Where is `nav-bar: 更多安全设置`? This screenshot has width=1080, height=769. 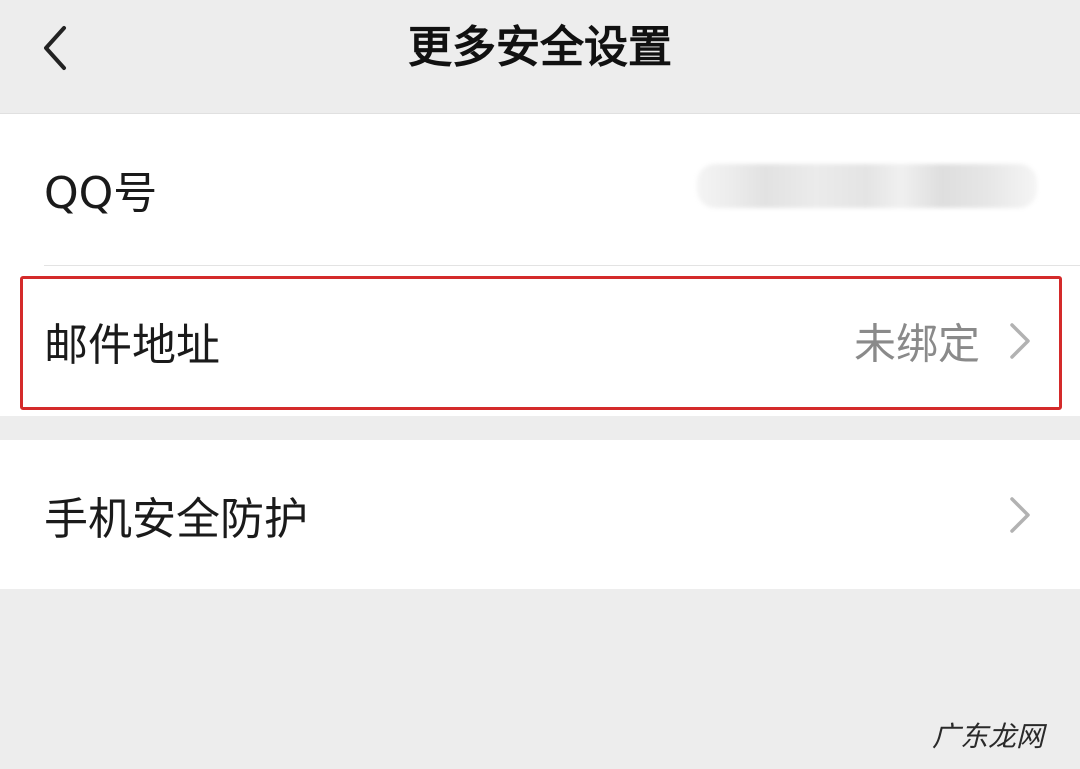
nav-bar: 更多安全设置 is located at coordinates (540, 56).